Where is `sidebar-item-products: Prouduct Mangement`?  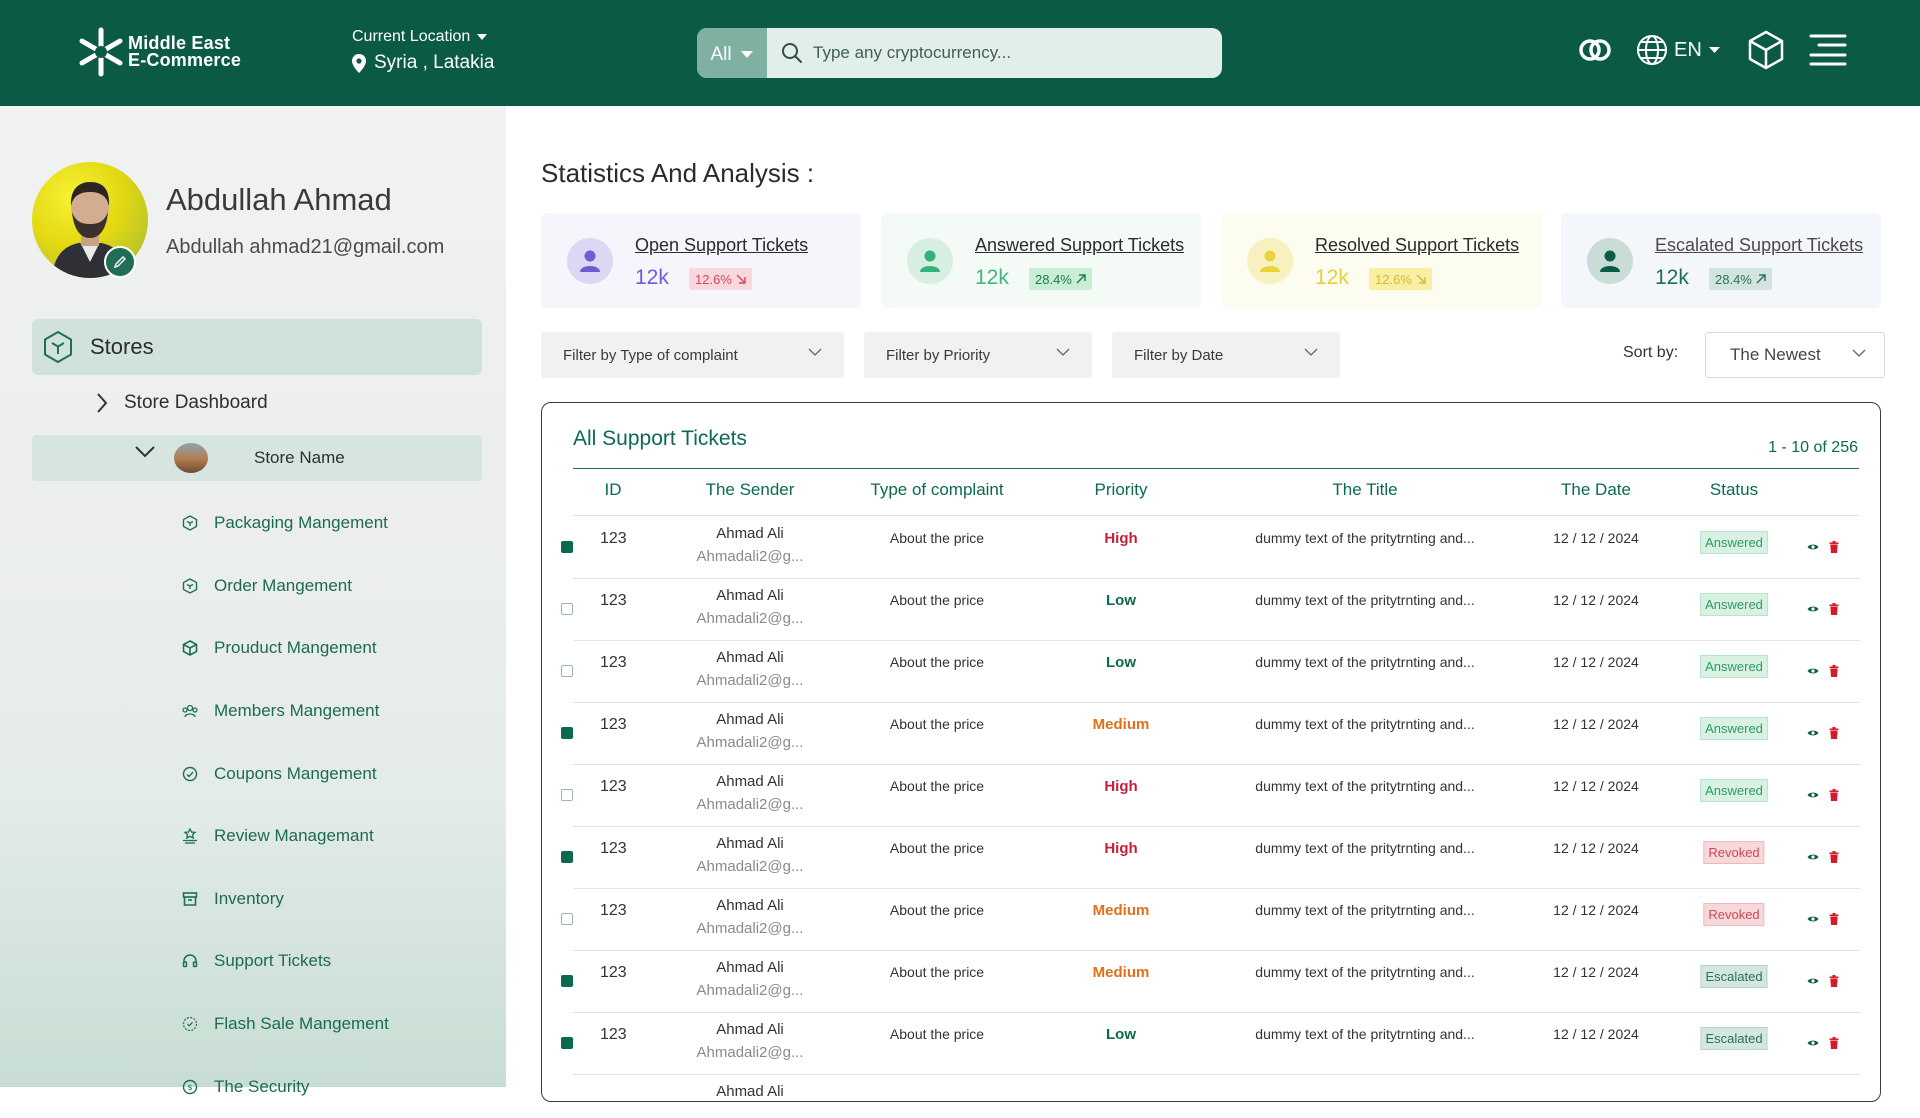
sidebar-item-products: Prouduct Mangement is located at coordinates (284, 648).